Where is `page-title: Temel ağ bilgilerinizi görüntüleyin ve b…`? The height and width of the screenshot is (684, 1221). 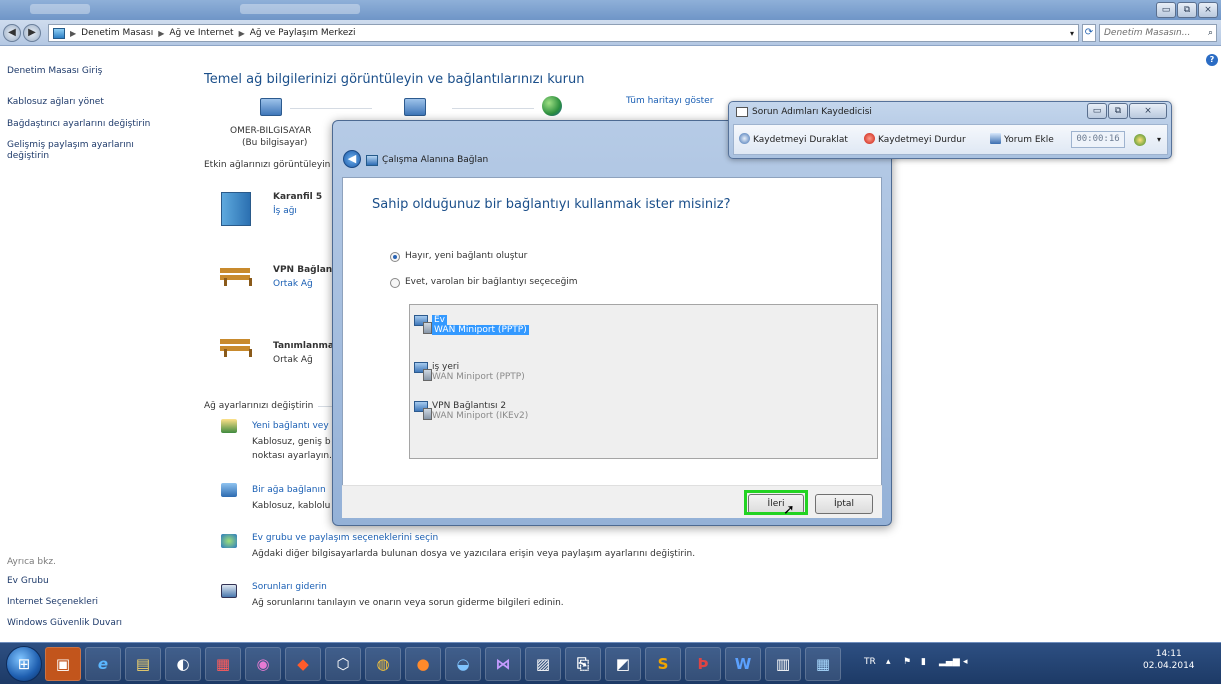
page-title: Temel ağ bilgilerinizi görüntüleyin ve b… is located at coordinates (394, 79).